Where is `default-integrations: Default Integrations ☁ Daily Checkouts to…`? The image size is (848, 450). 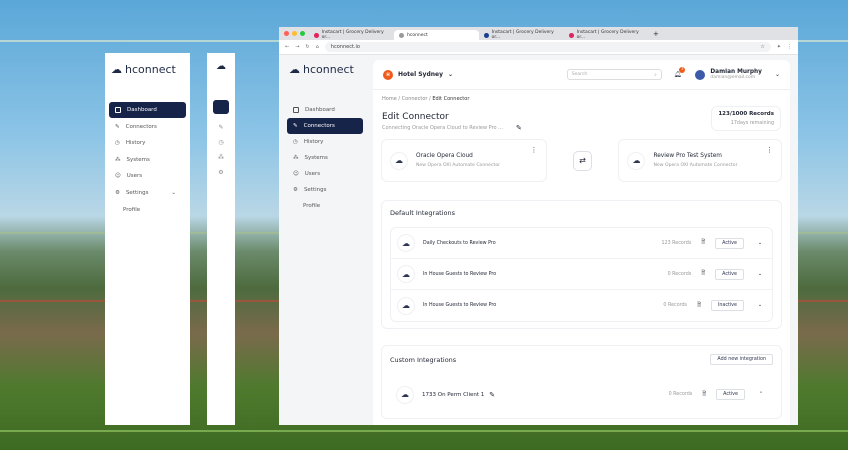
default-integrations: Default Integrations ☁ Daily Checkouts to… is located at coordinates (581, 264).